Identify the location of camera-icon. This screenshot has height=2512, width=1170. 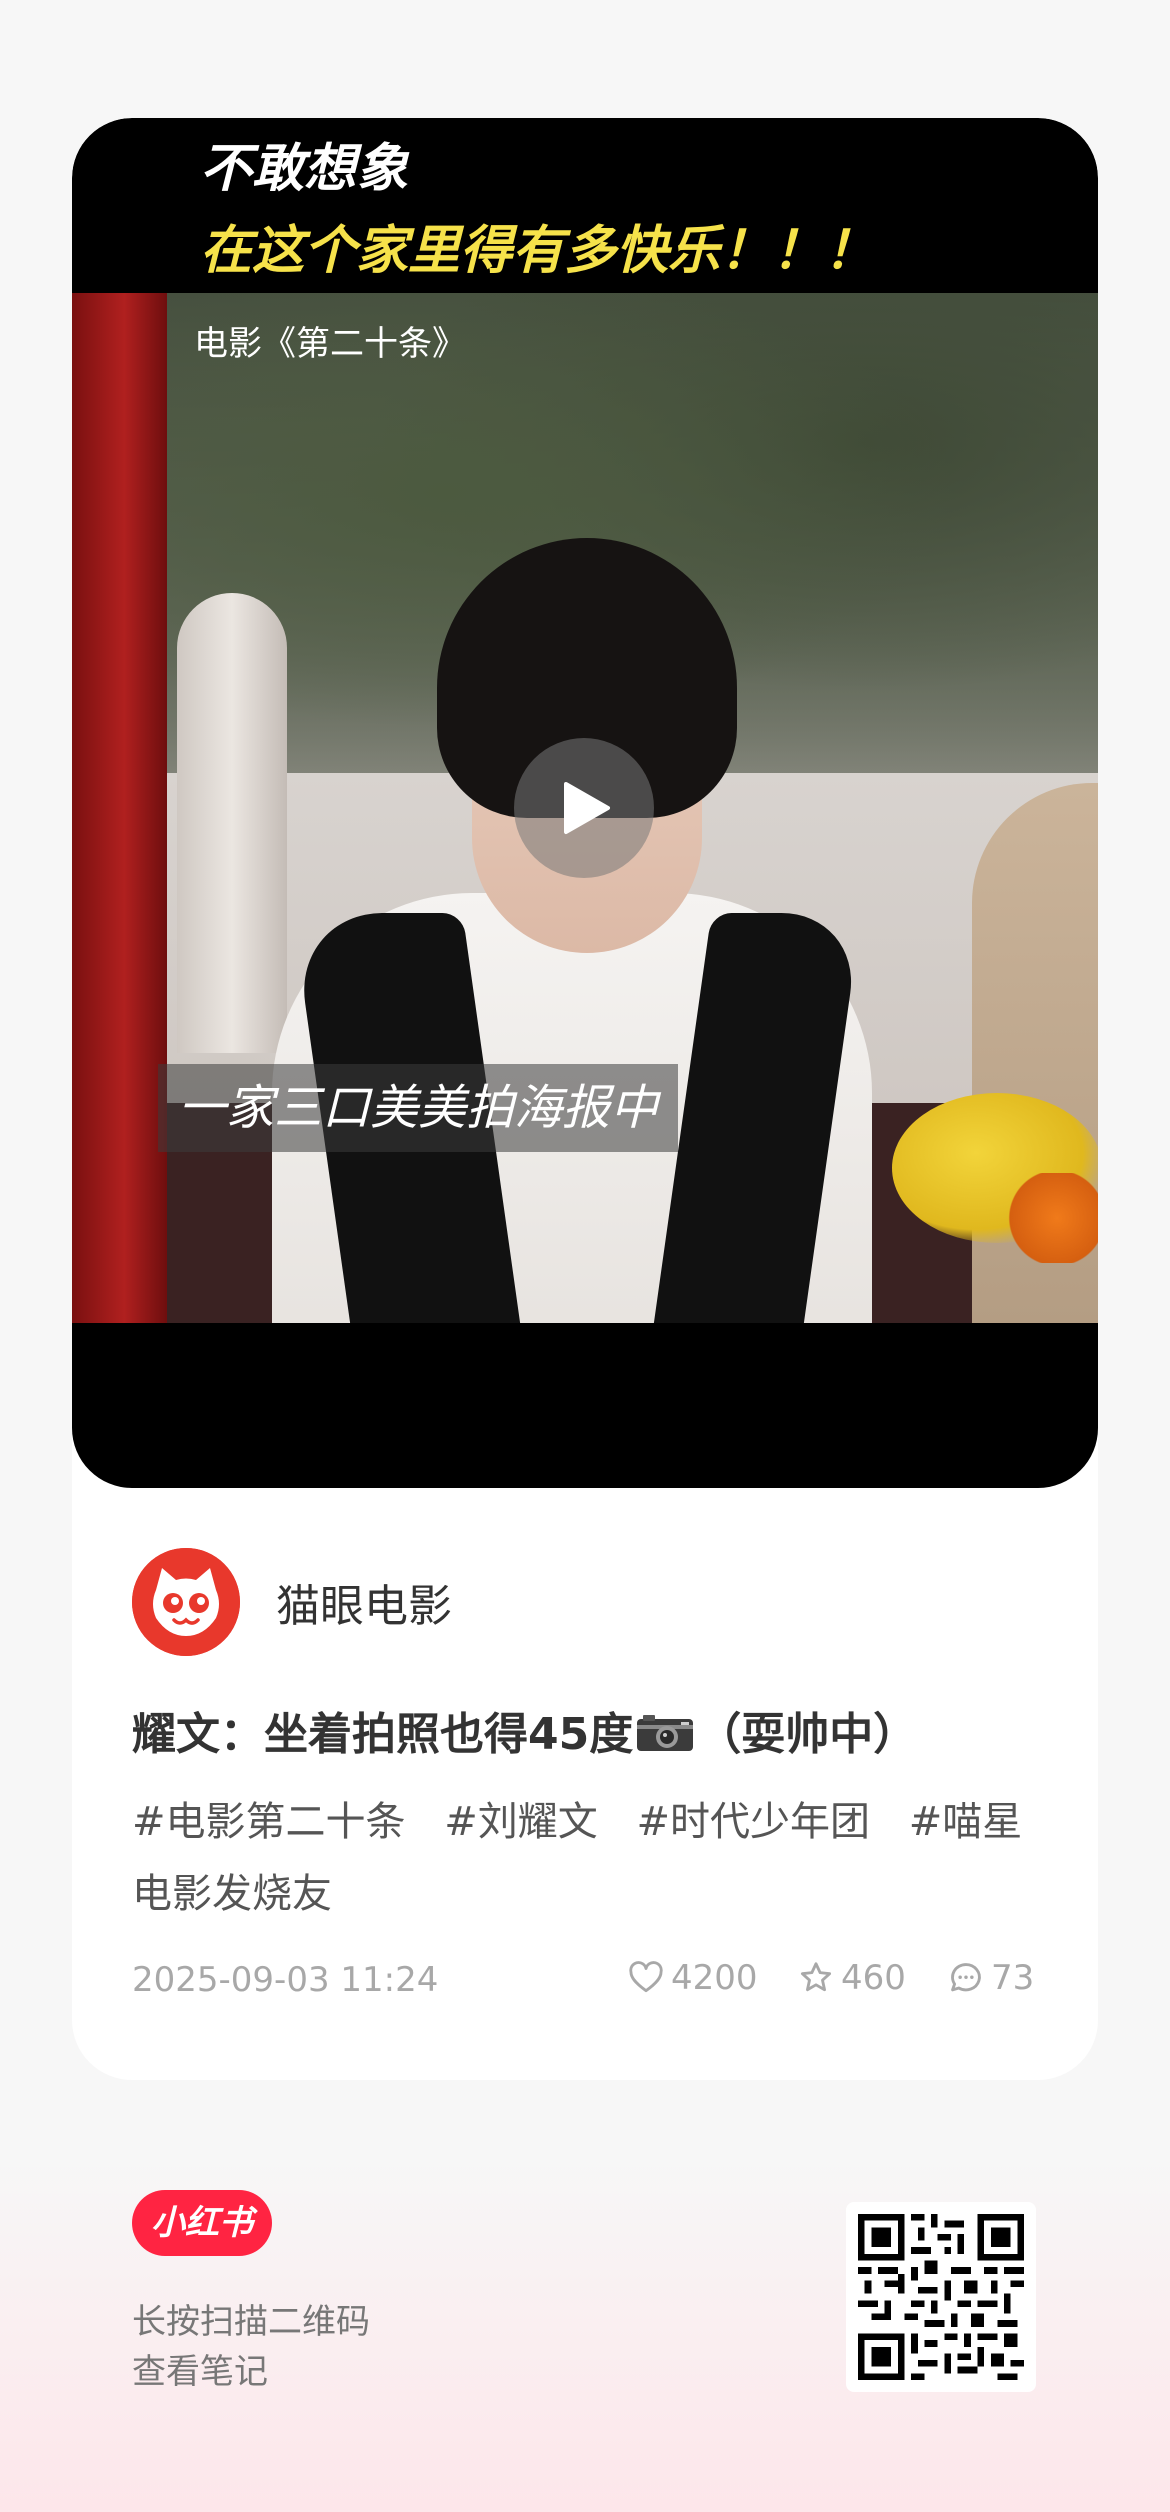
(665, 1733).